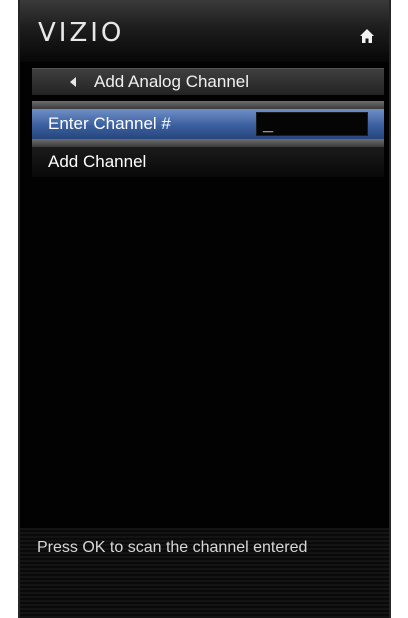 The image size is (408, 618). I want to click on top-bar: VIZIO, so click(204, 31).